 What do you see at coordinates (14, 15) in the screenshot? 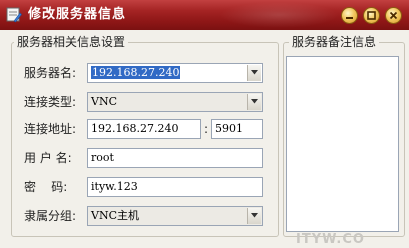
I see `app-icon` at bounding box center [14, 15].